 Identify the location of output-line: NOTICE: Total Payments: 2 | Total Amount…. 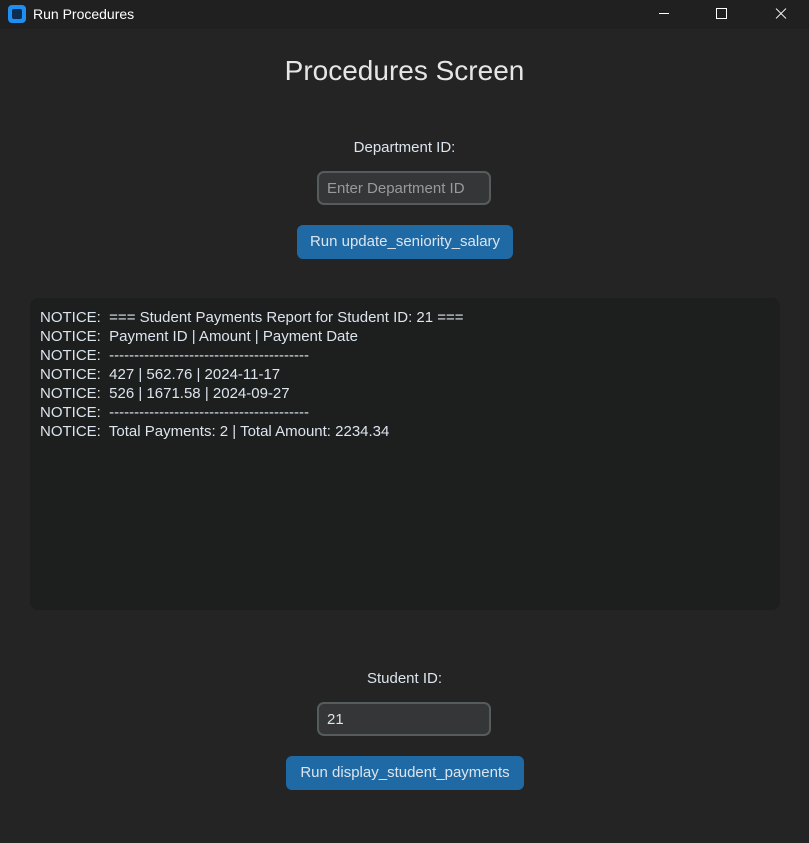
(215, 431).